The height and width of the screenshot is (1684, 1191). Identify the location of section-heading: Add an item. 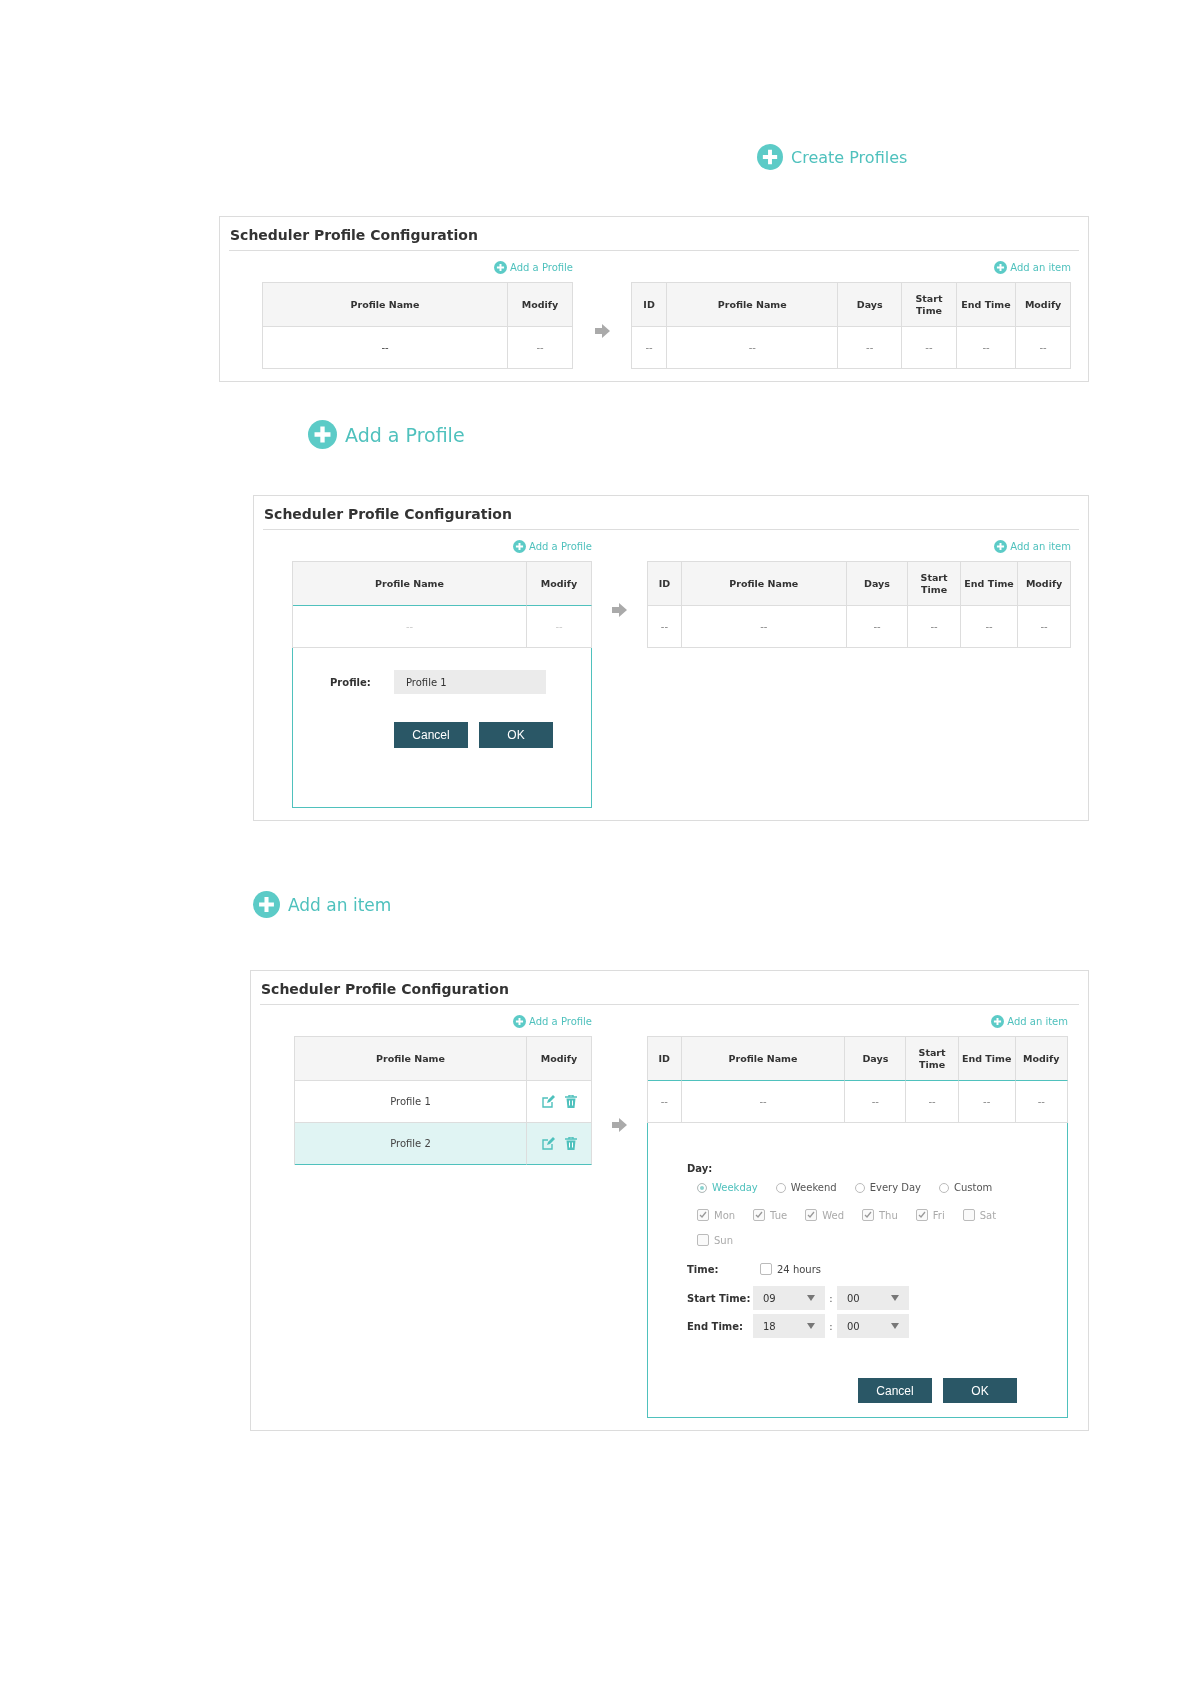
(340, 904).